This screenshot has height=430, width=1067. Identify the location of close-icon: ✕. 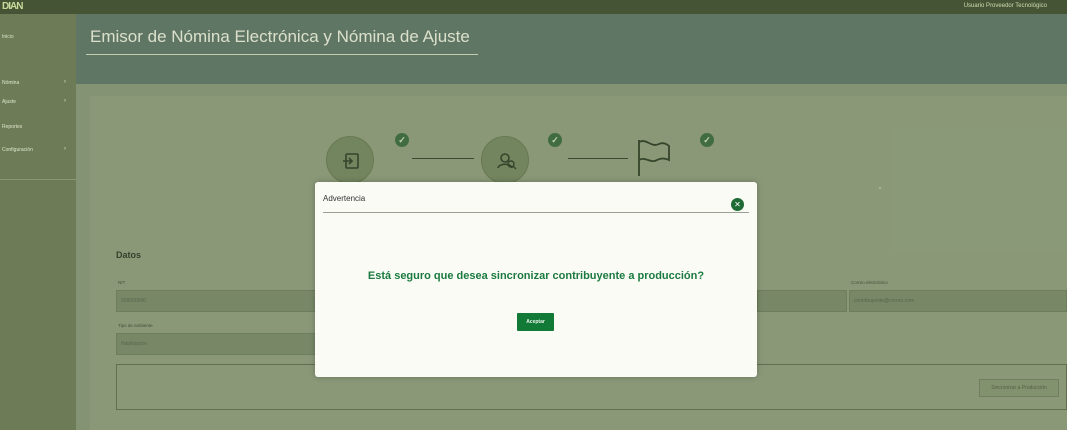
(737, 204).